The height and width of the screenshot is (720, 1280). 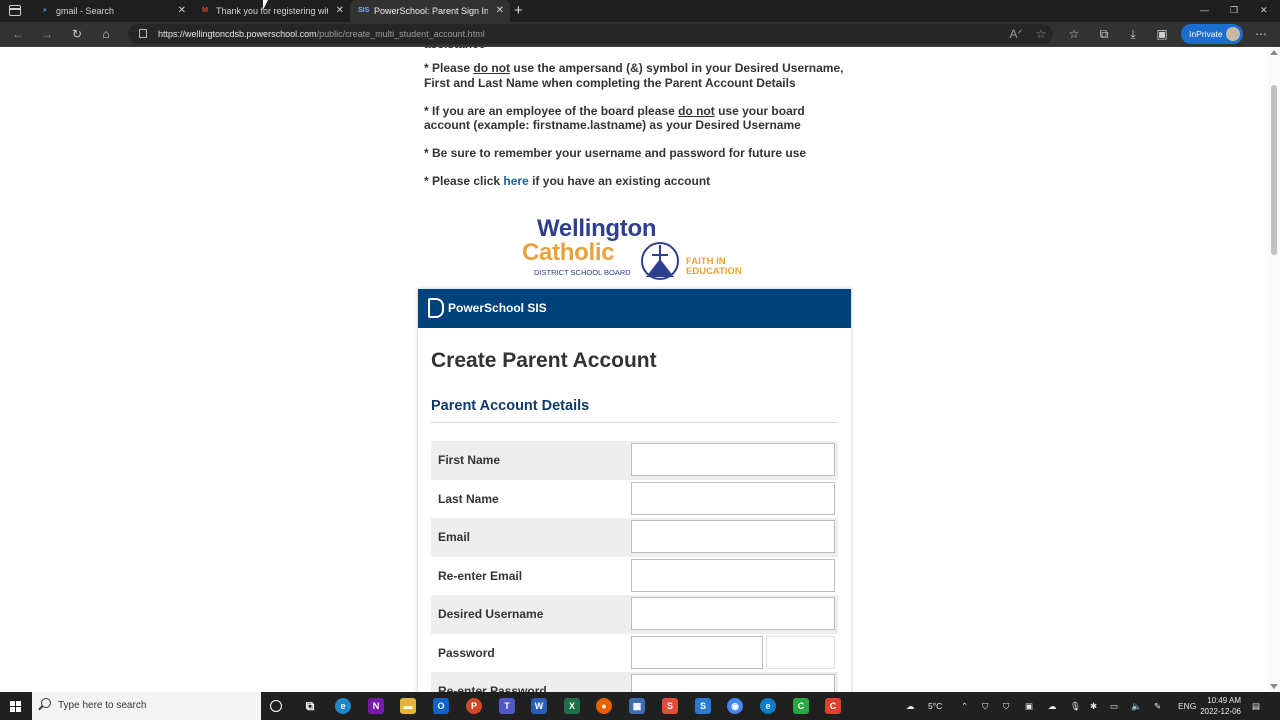 I want to click on search-icon, so click(x=46, y=703).